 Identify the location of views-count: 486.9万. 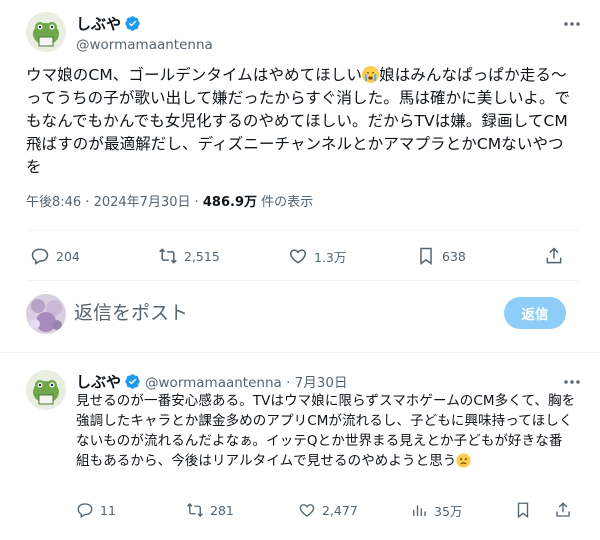
(230, 202).